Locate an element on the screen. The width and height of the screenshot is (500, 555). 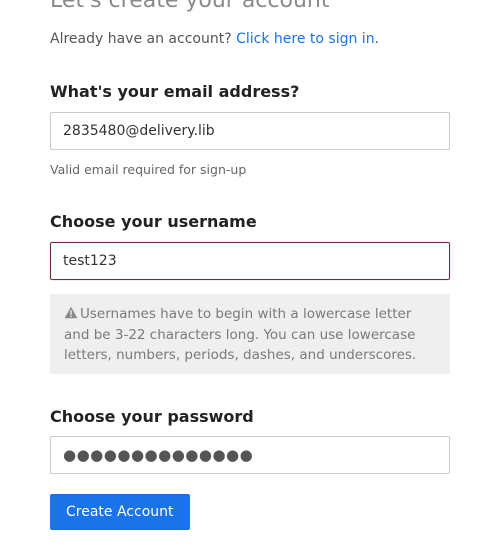
signin-link: Click here to sign in is located at coordinates (305, 39).